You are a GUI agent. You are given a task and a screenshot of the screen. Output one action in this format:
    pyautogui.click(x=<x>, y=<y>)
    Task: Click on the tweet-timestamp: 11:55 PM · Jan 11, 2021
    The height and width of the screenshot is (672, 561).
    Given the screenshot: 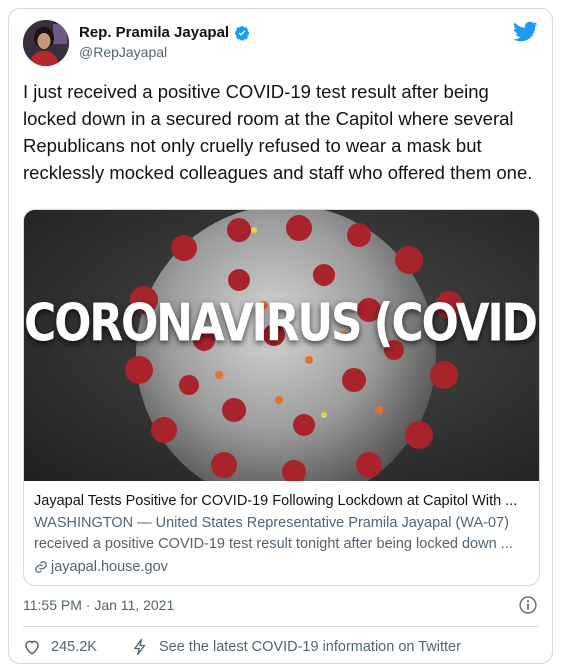 What is the action you would take?
    pyautogui.click(x=98, y=605)
    